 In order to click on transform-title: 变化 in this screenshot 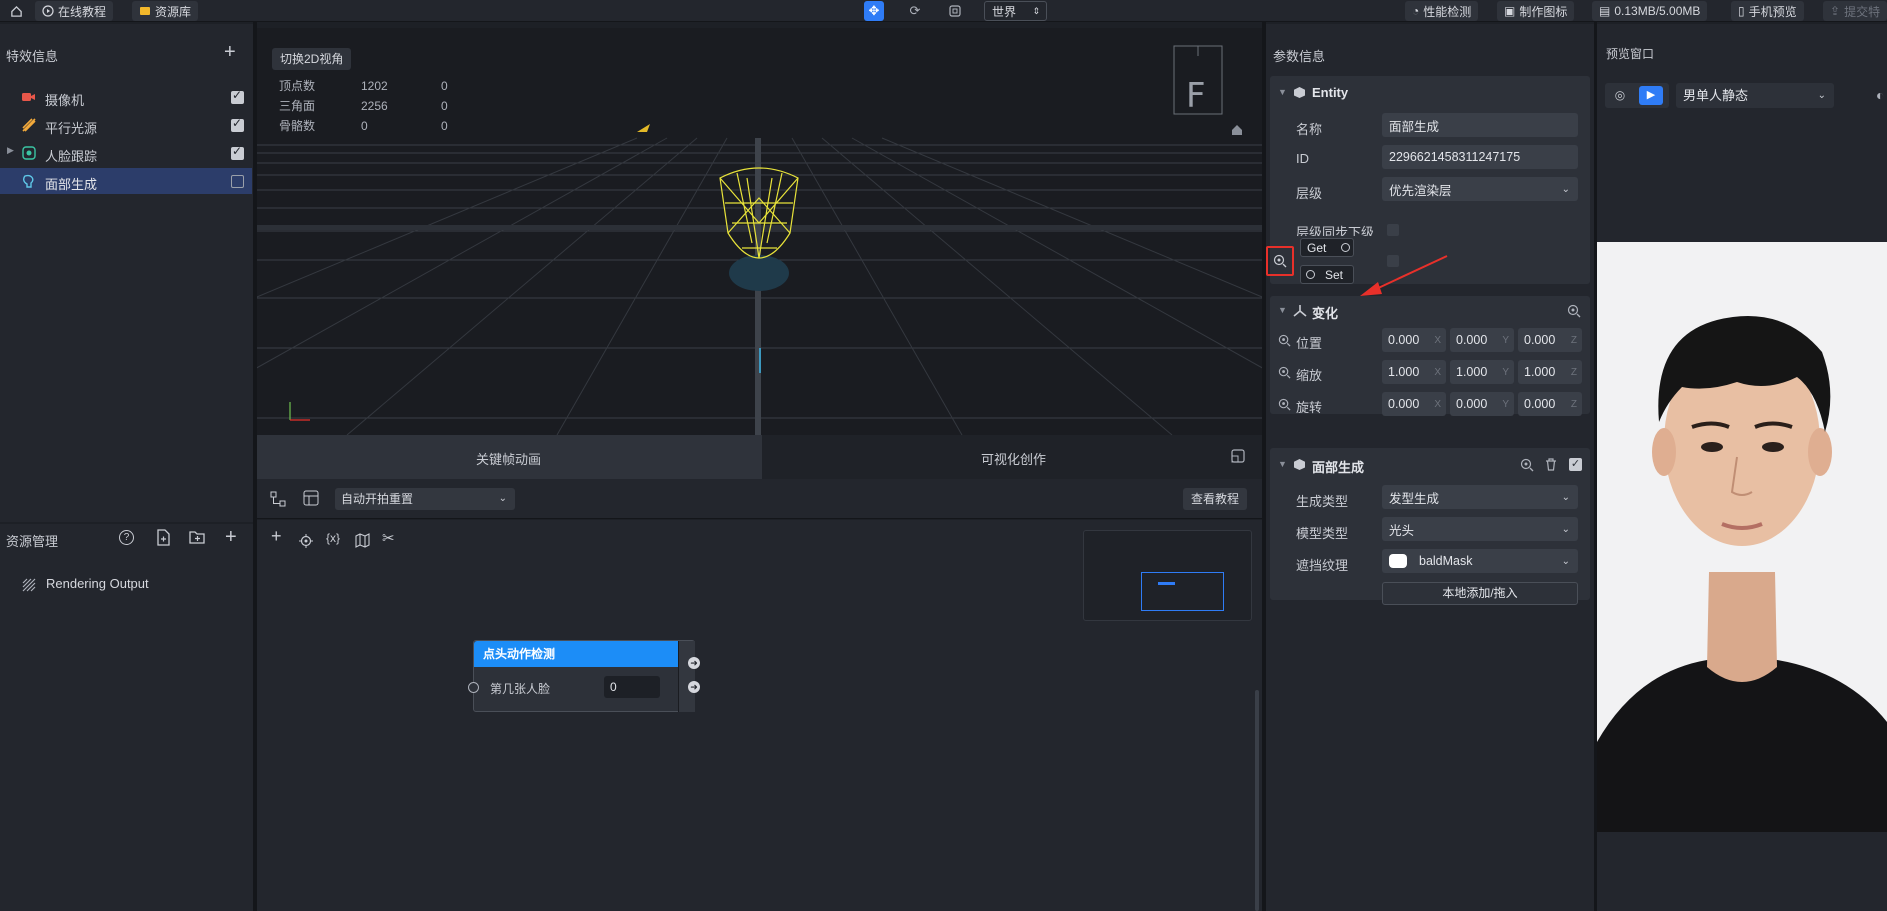, I will do `click(1325, 313)`.